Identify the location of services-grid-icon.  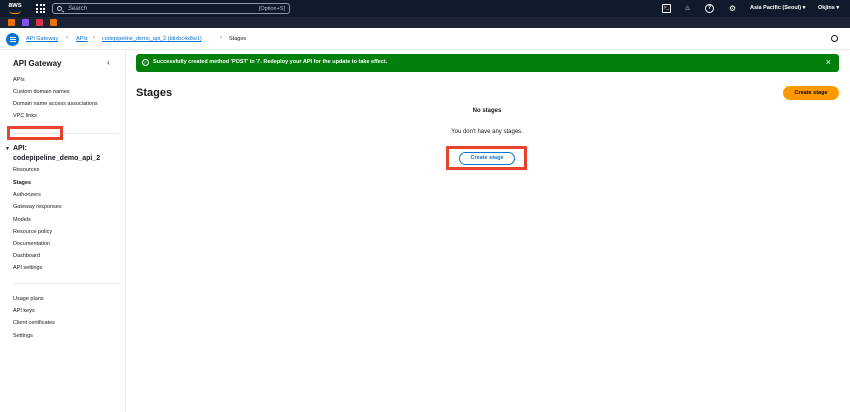
(40, 8).